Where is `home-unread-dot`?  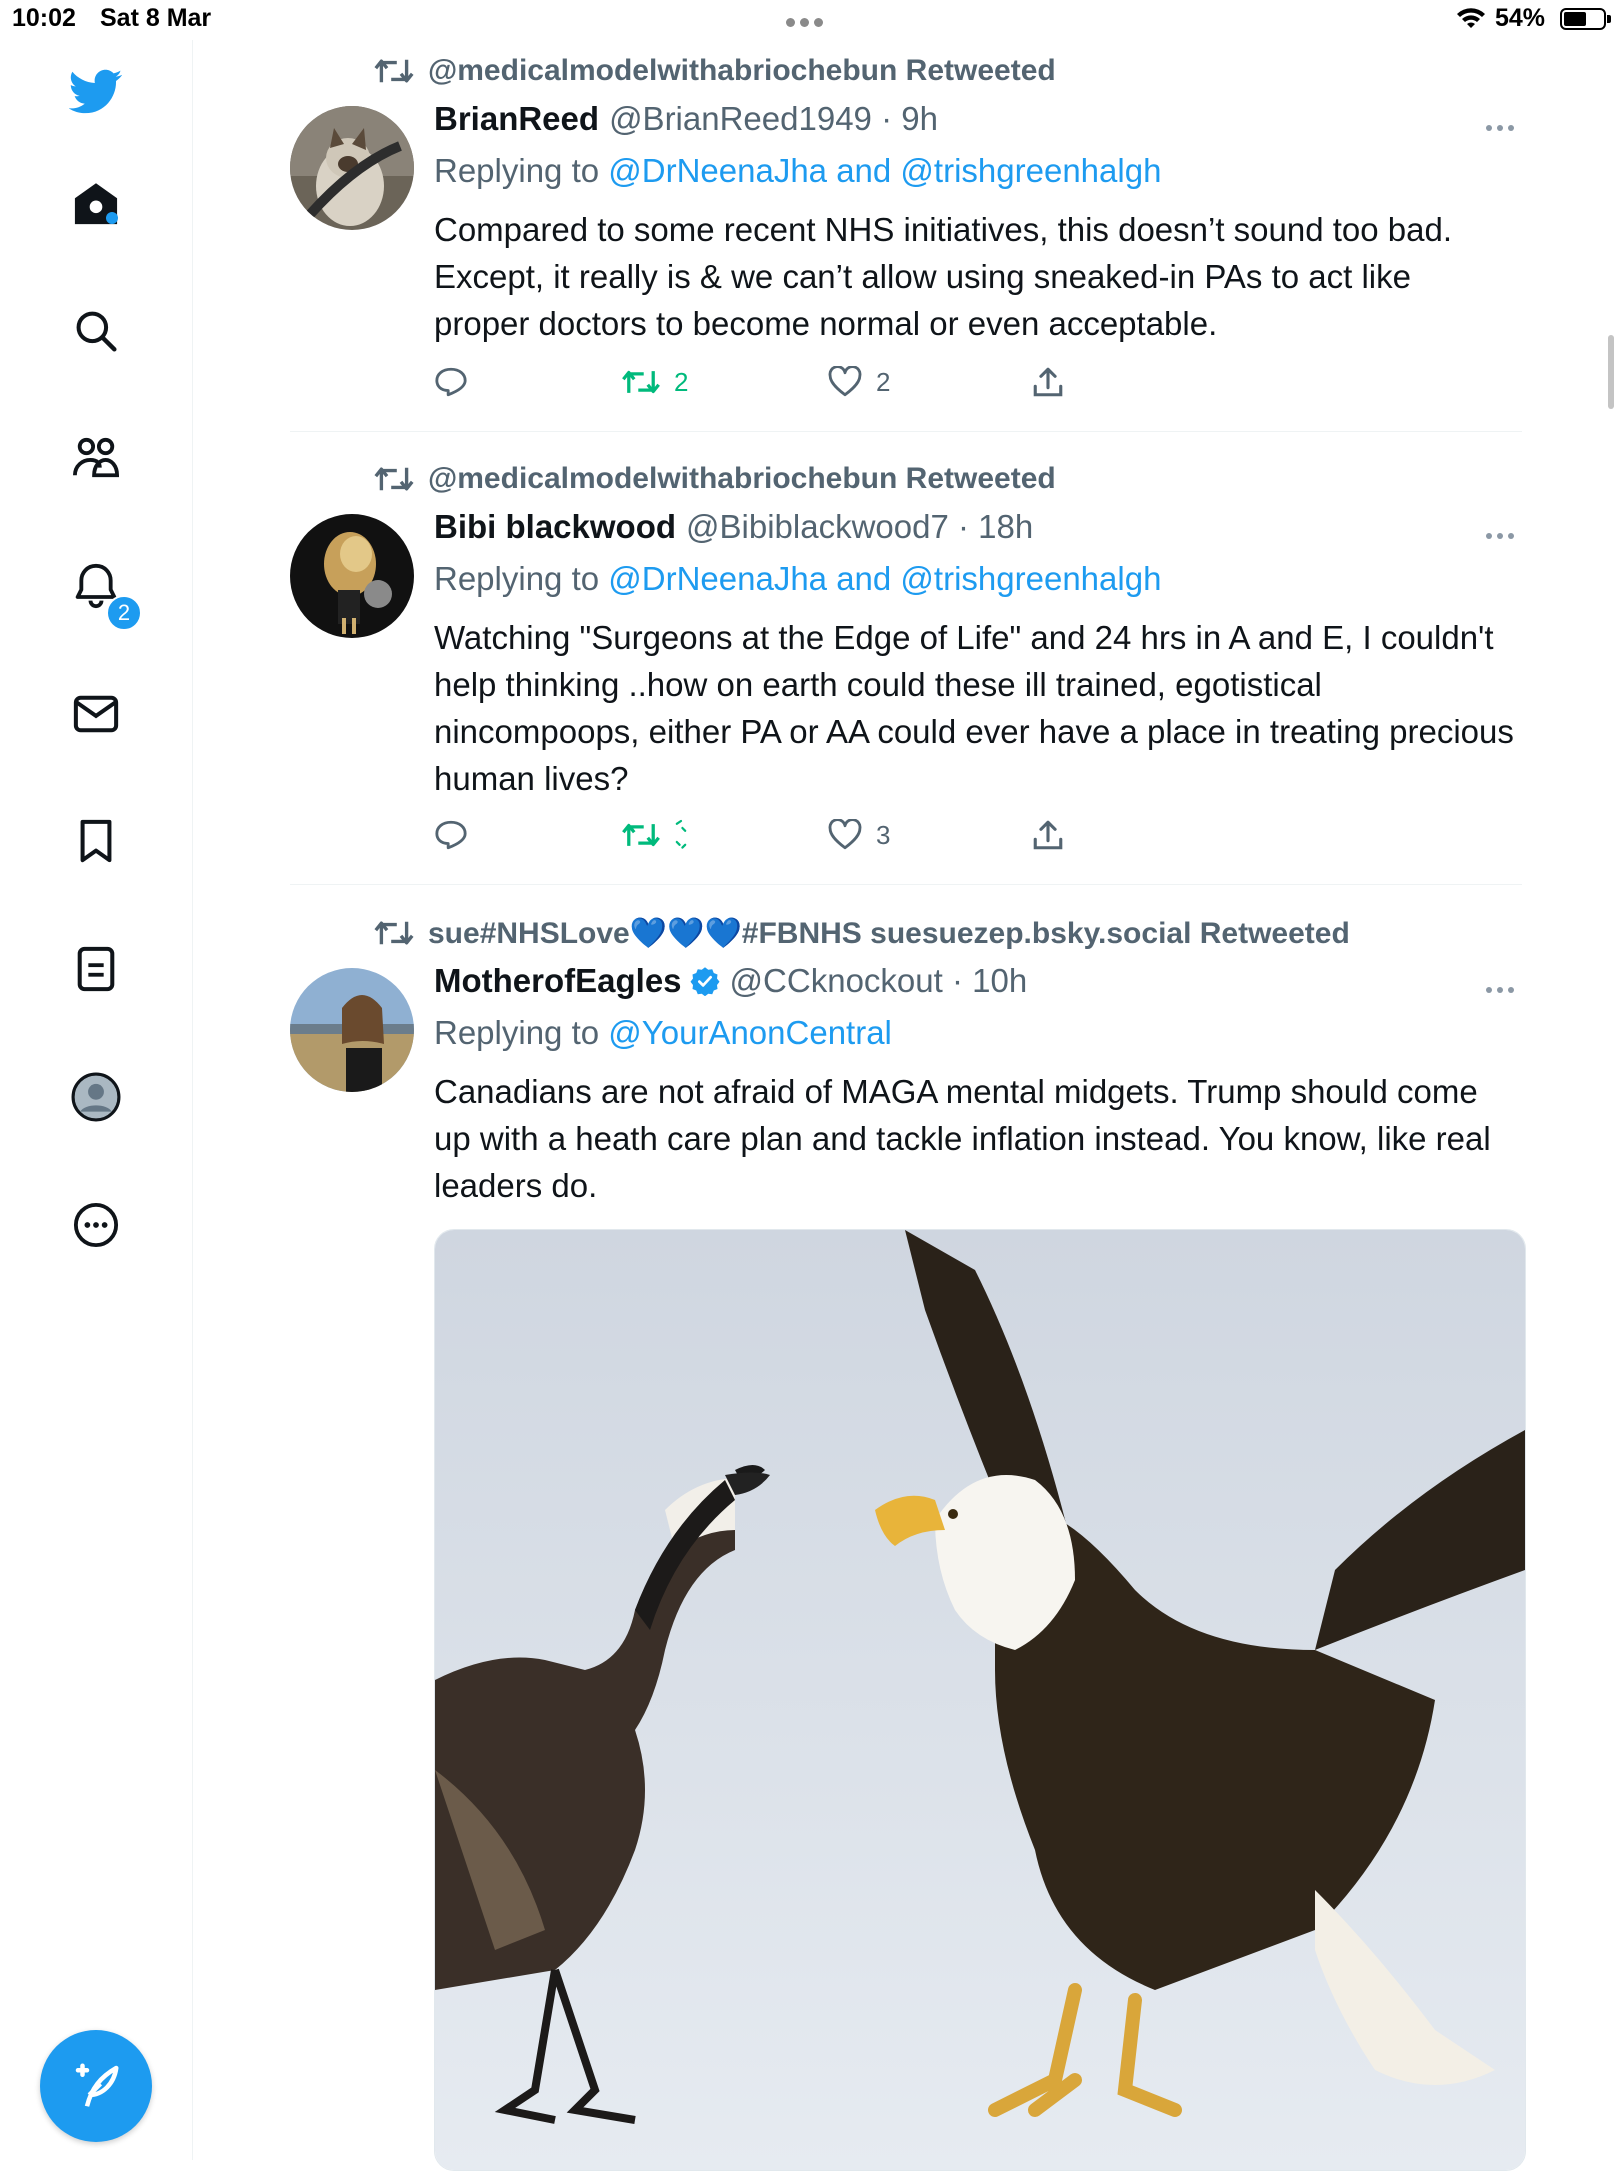 home-unread-dot is located at coordinates (112, 218).